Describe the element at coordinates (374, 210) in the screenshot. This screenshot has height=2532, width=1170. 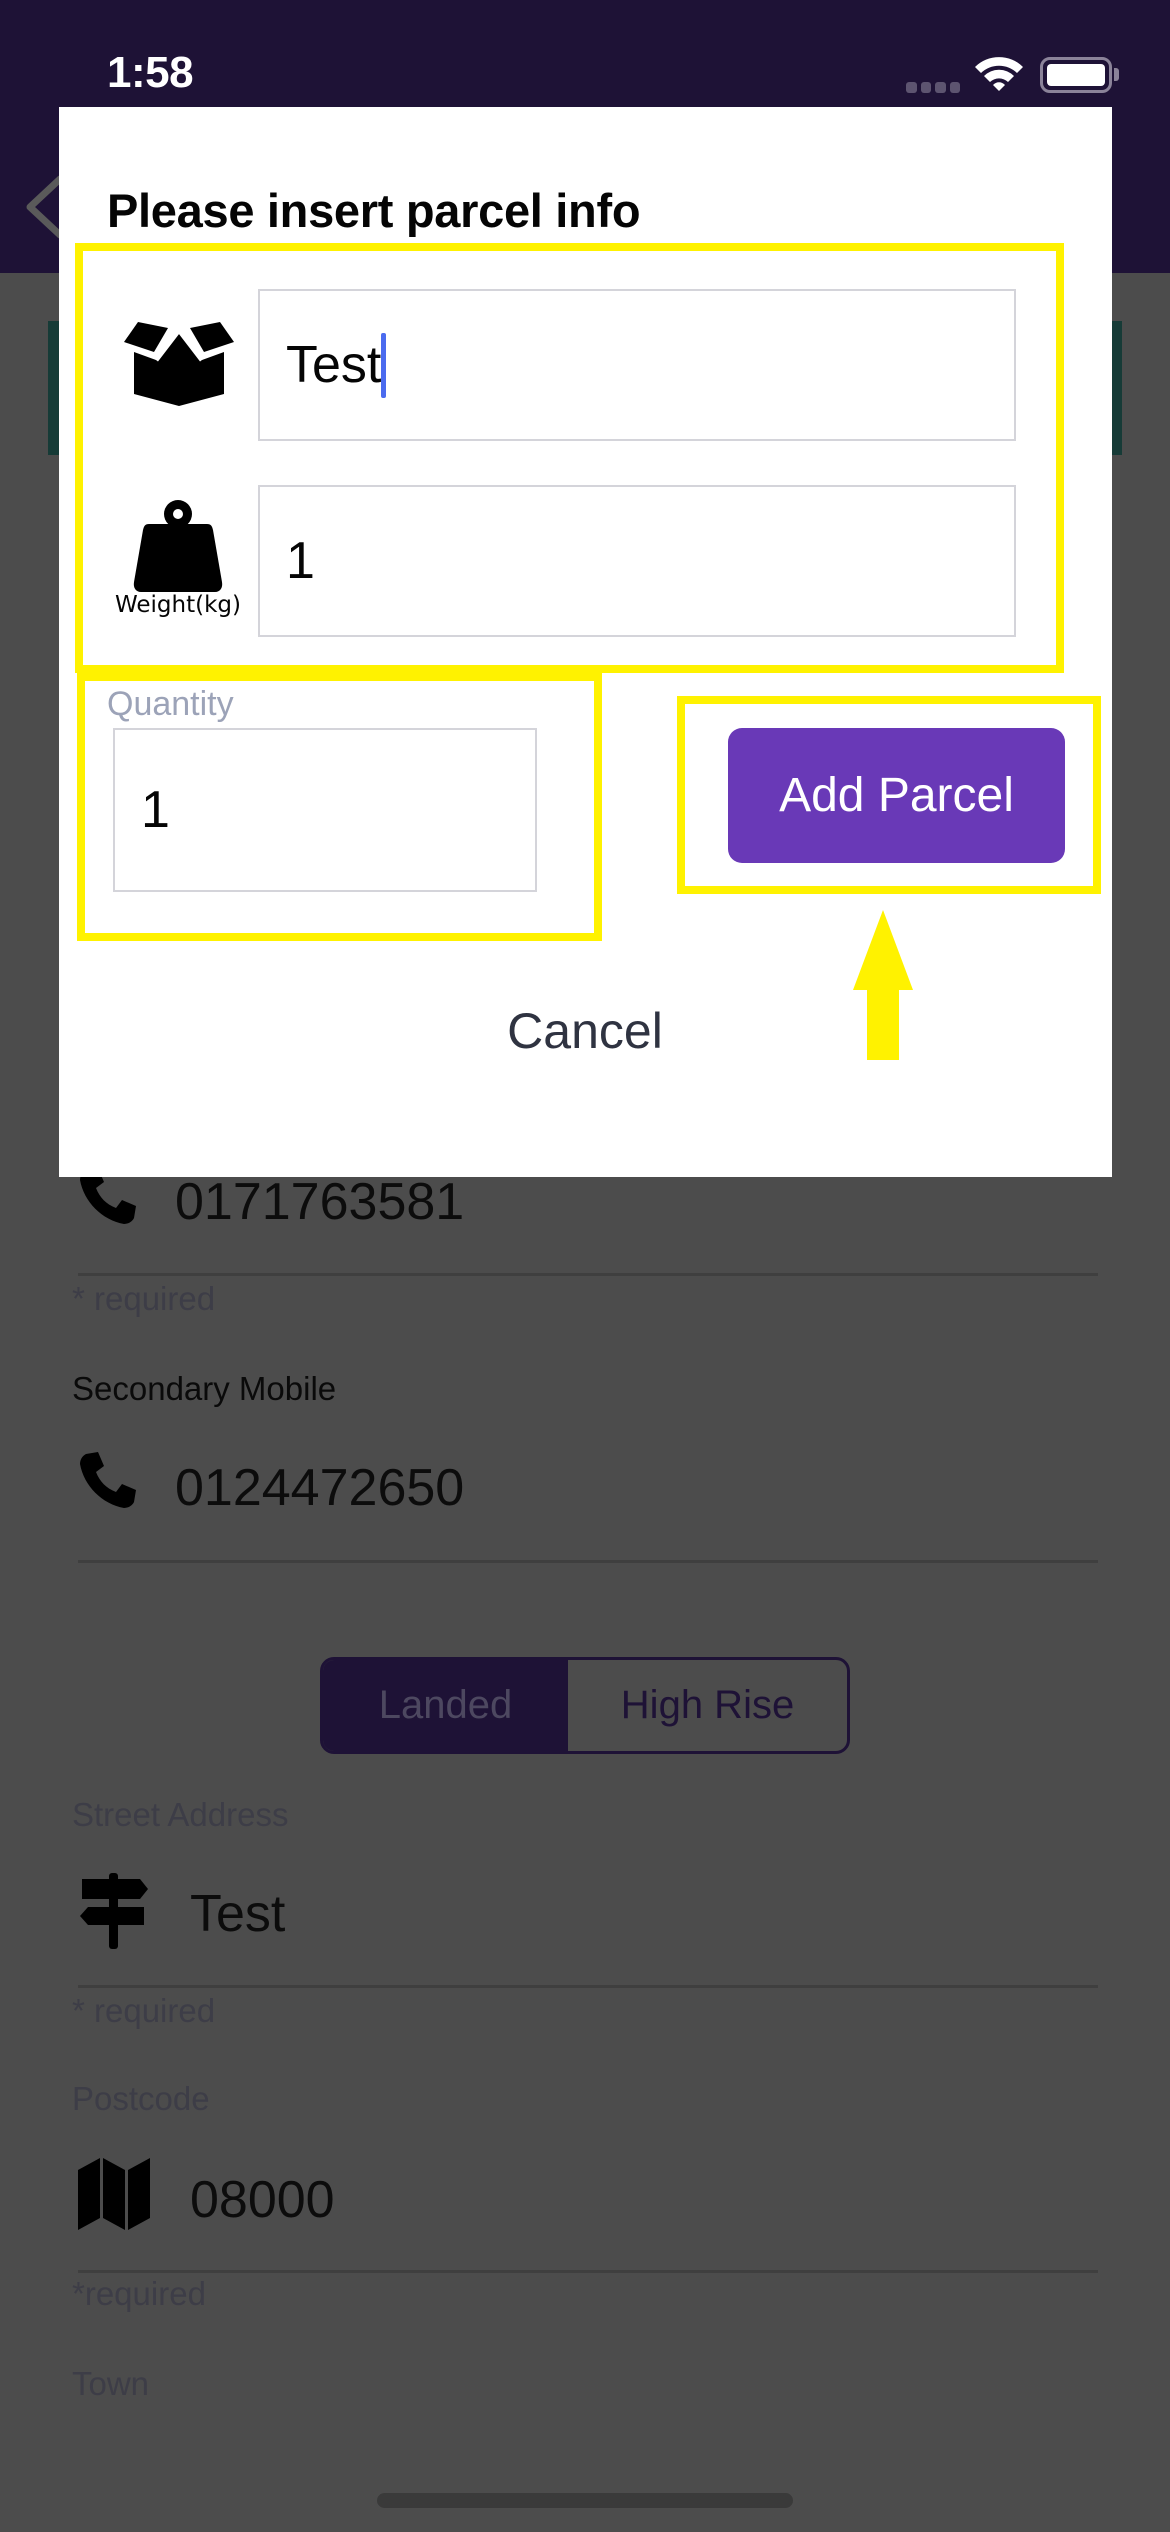
I see `modal-title: Please insert parcel info` at that location.